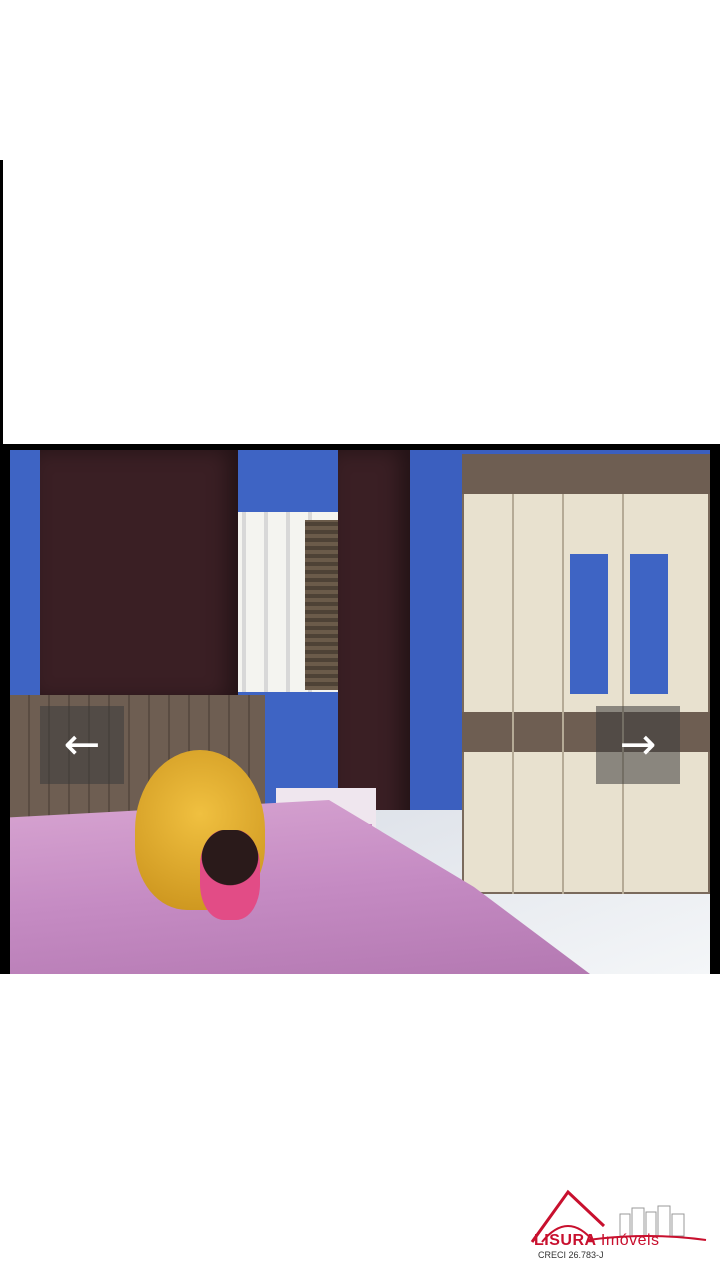 The image size is (720, 1280). Describe the element at coordinates (374, 645) in the screenshot. I see `photo-curtain-right` at that location.